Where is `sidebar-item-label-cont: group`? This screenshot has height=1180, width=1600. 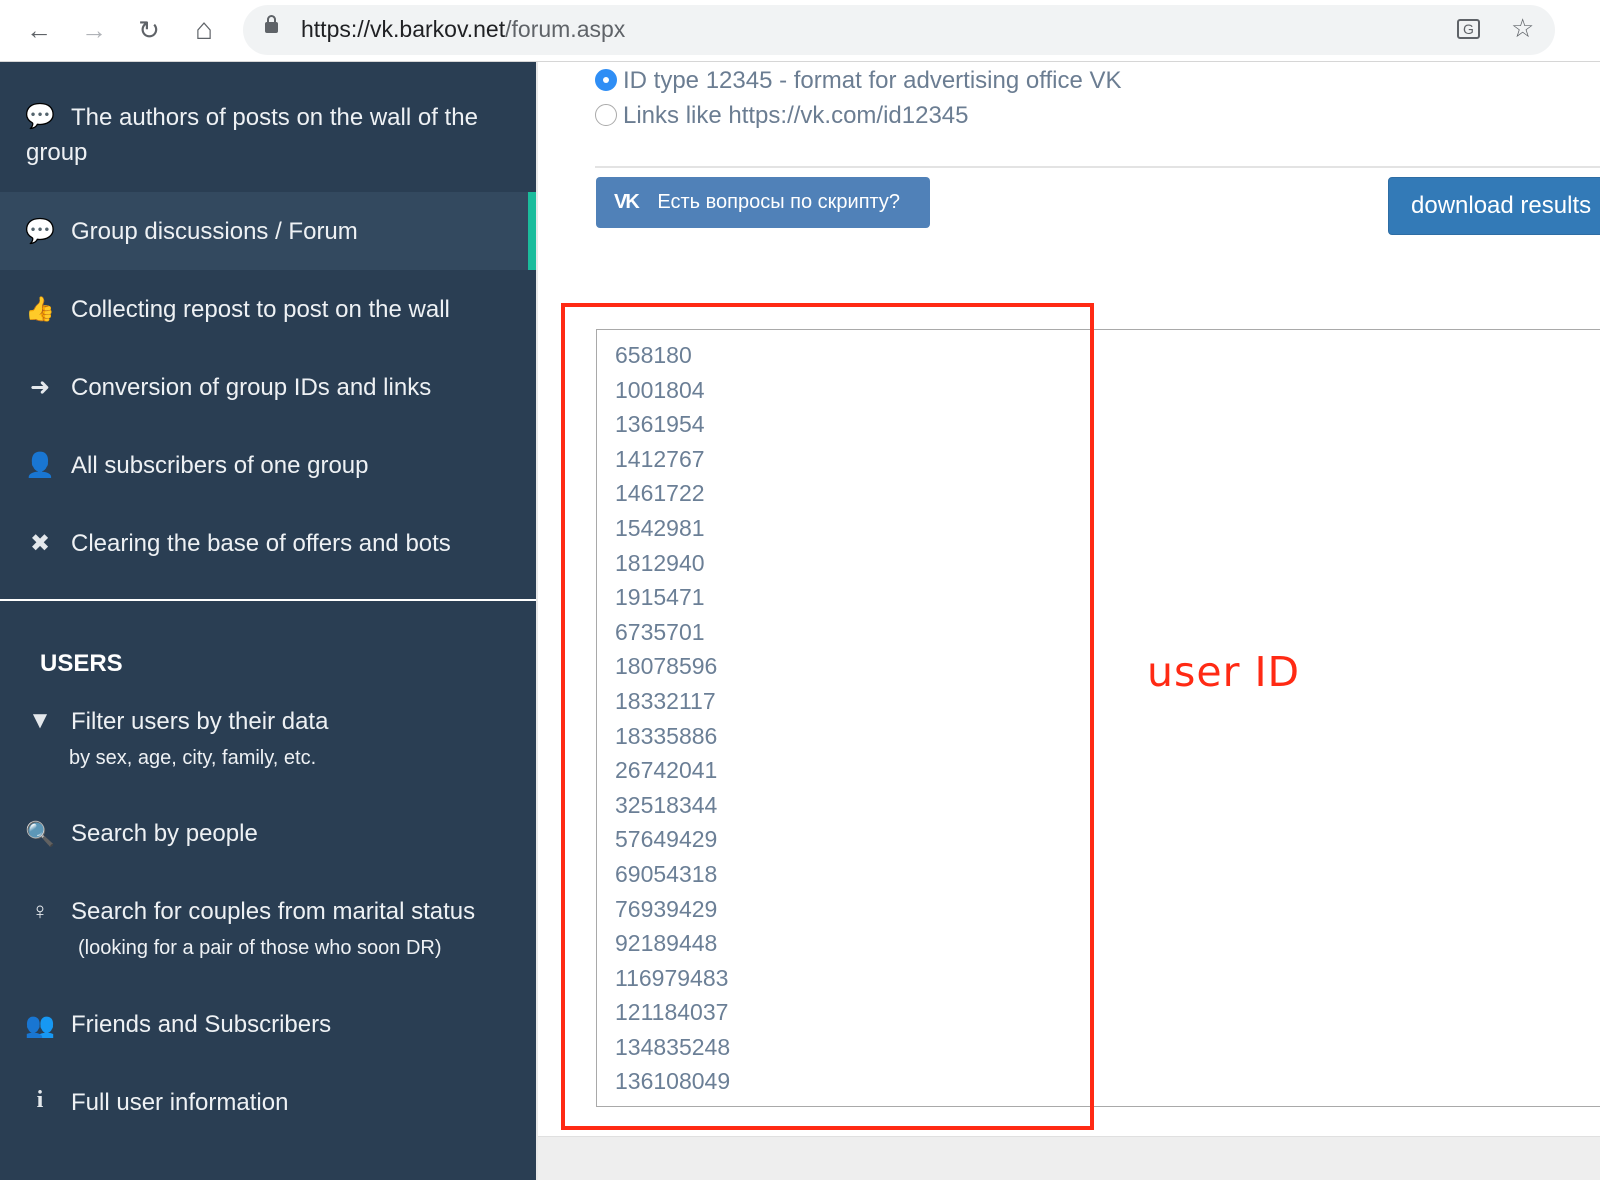
sidebar-item-label-cont: group is located at coordinates (57, 152).